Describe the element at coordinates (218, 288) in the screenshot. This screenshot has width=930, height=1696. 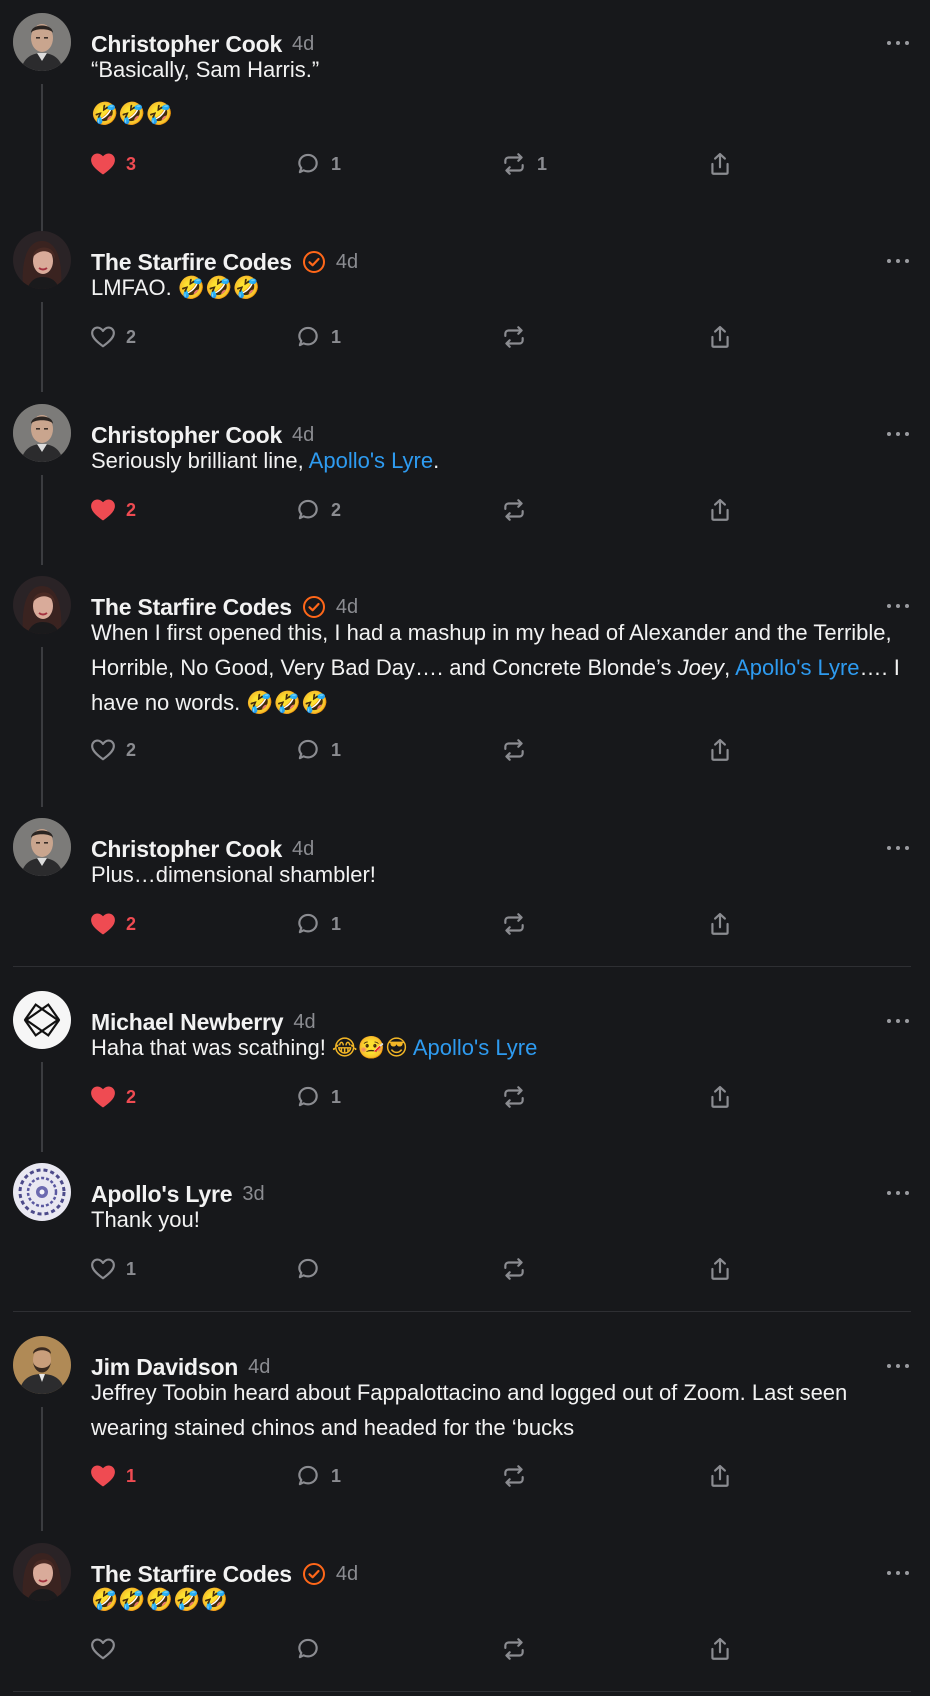
I see `comment-emoji: 🤣🤣🤣` at that location.